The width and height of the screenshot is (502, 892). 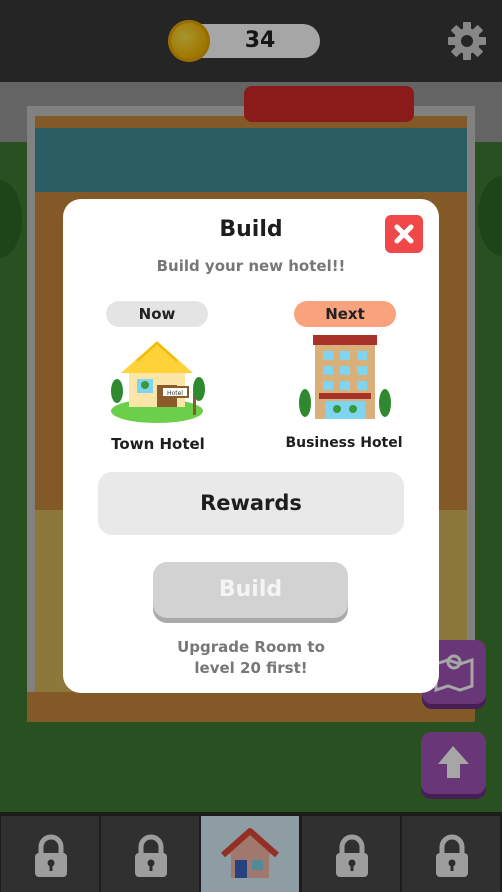 I want to click on rewards-button: Rewards, so click(x=251, y=503).